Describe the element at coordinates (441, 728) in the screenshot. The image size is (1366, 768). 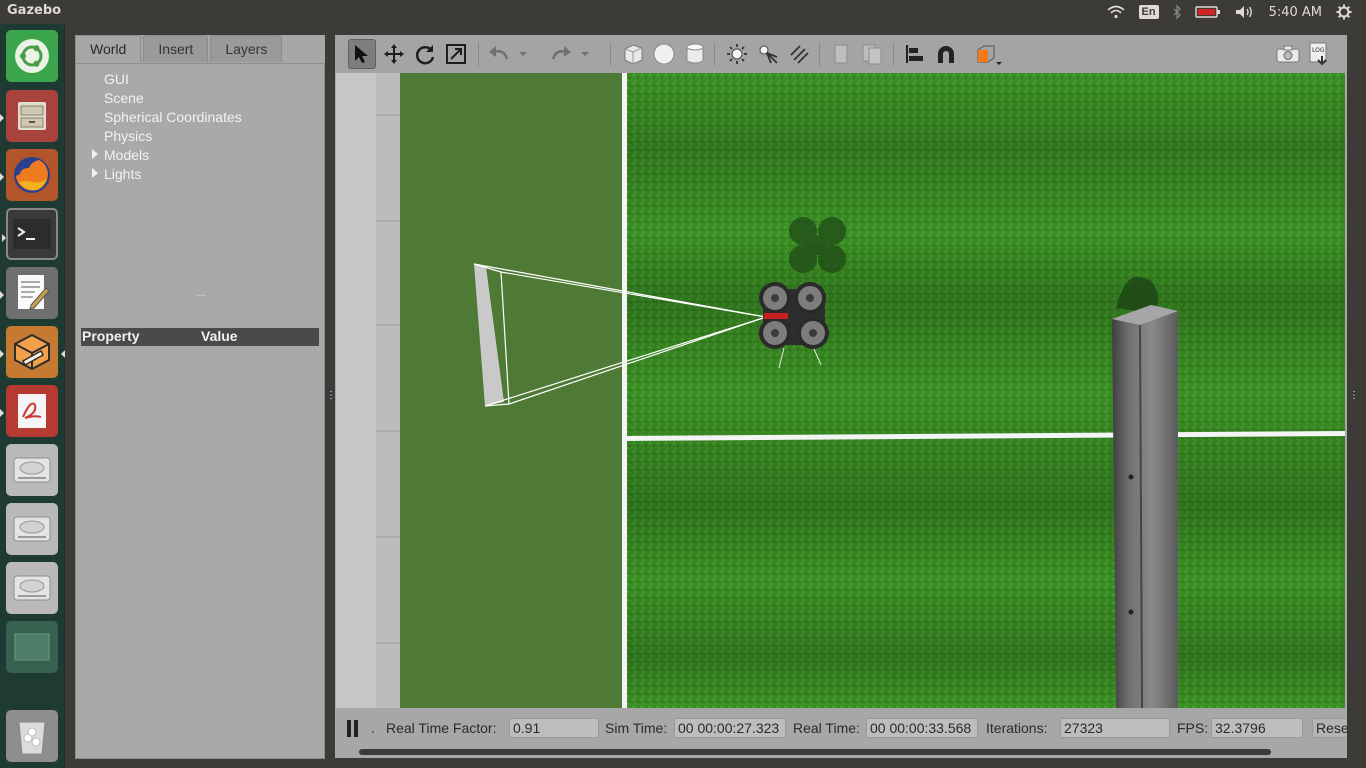
I see `rtf-label: Real Time Factor:` at that location.